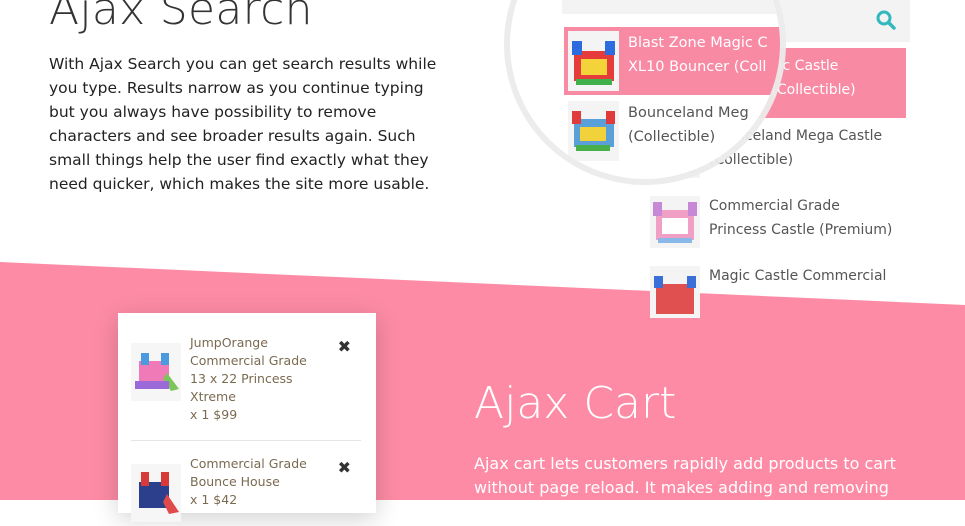  Describe the element at coordinates (697, 67) in the screenshot. I see `zoomed-result-line: XL10 Bouncer (Coll` at that location.